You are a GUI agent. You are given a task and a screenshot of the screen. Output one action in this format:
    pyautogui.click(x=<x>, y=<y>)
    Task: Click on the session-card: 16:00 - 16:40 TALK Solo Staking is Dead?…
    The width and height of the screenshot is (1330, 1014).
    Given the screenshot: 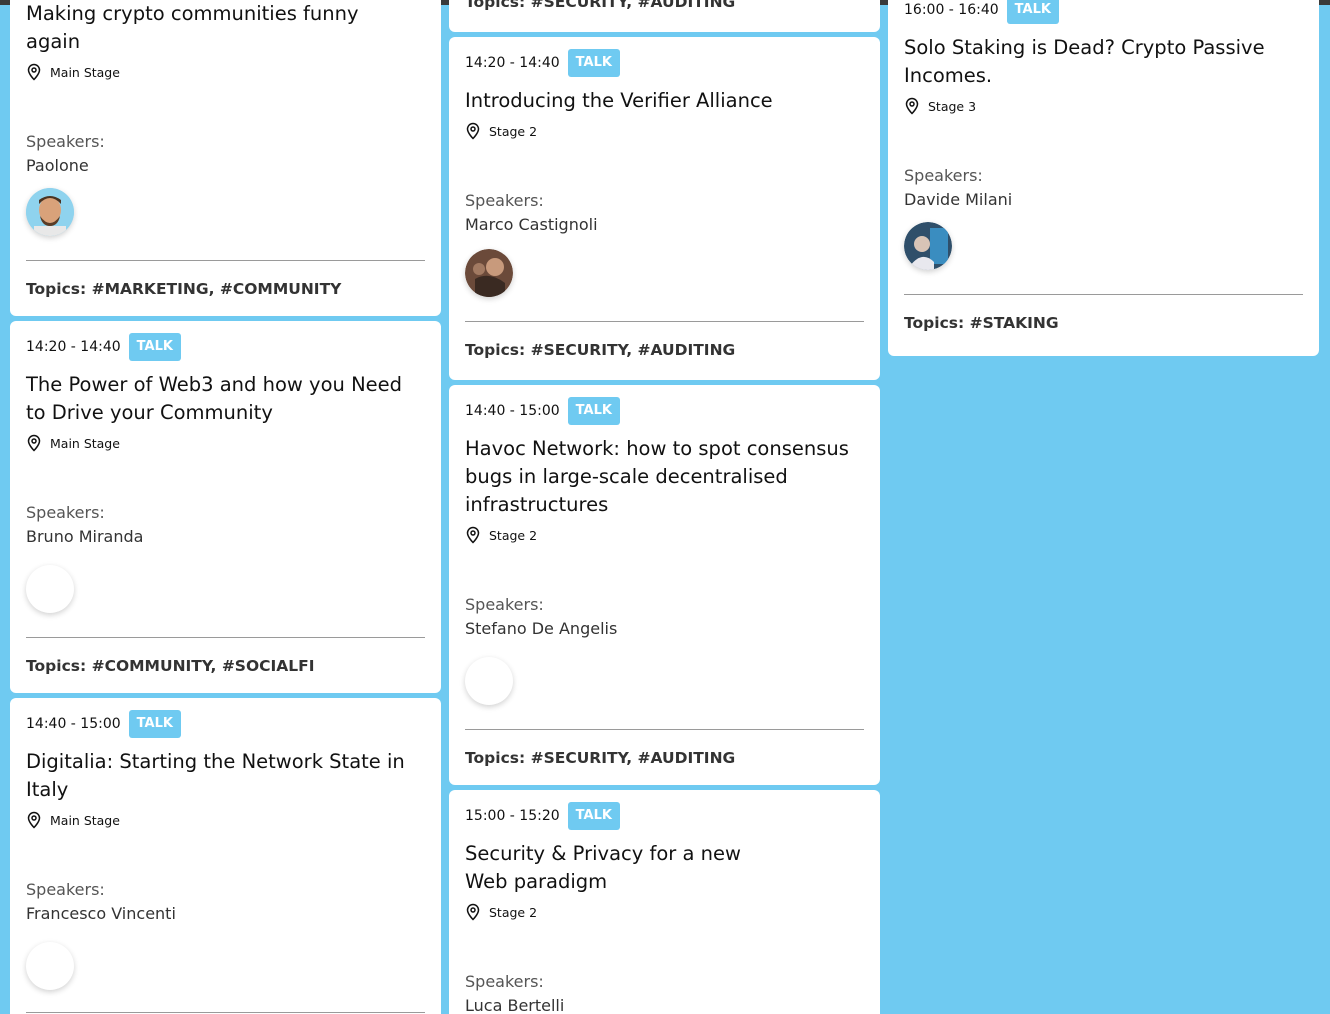 What is the action you would take?
    pyautogui.click(x=1103, y=178)
    